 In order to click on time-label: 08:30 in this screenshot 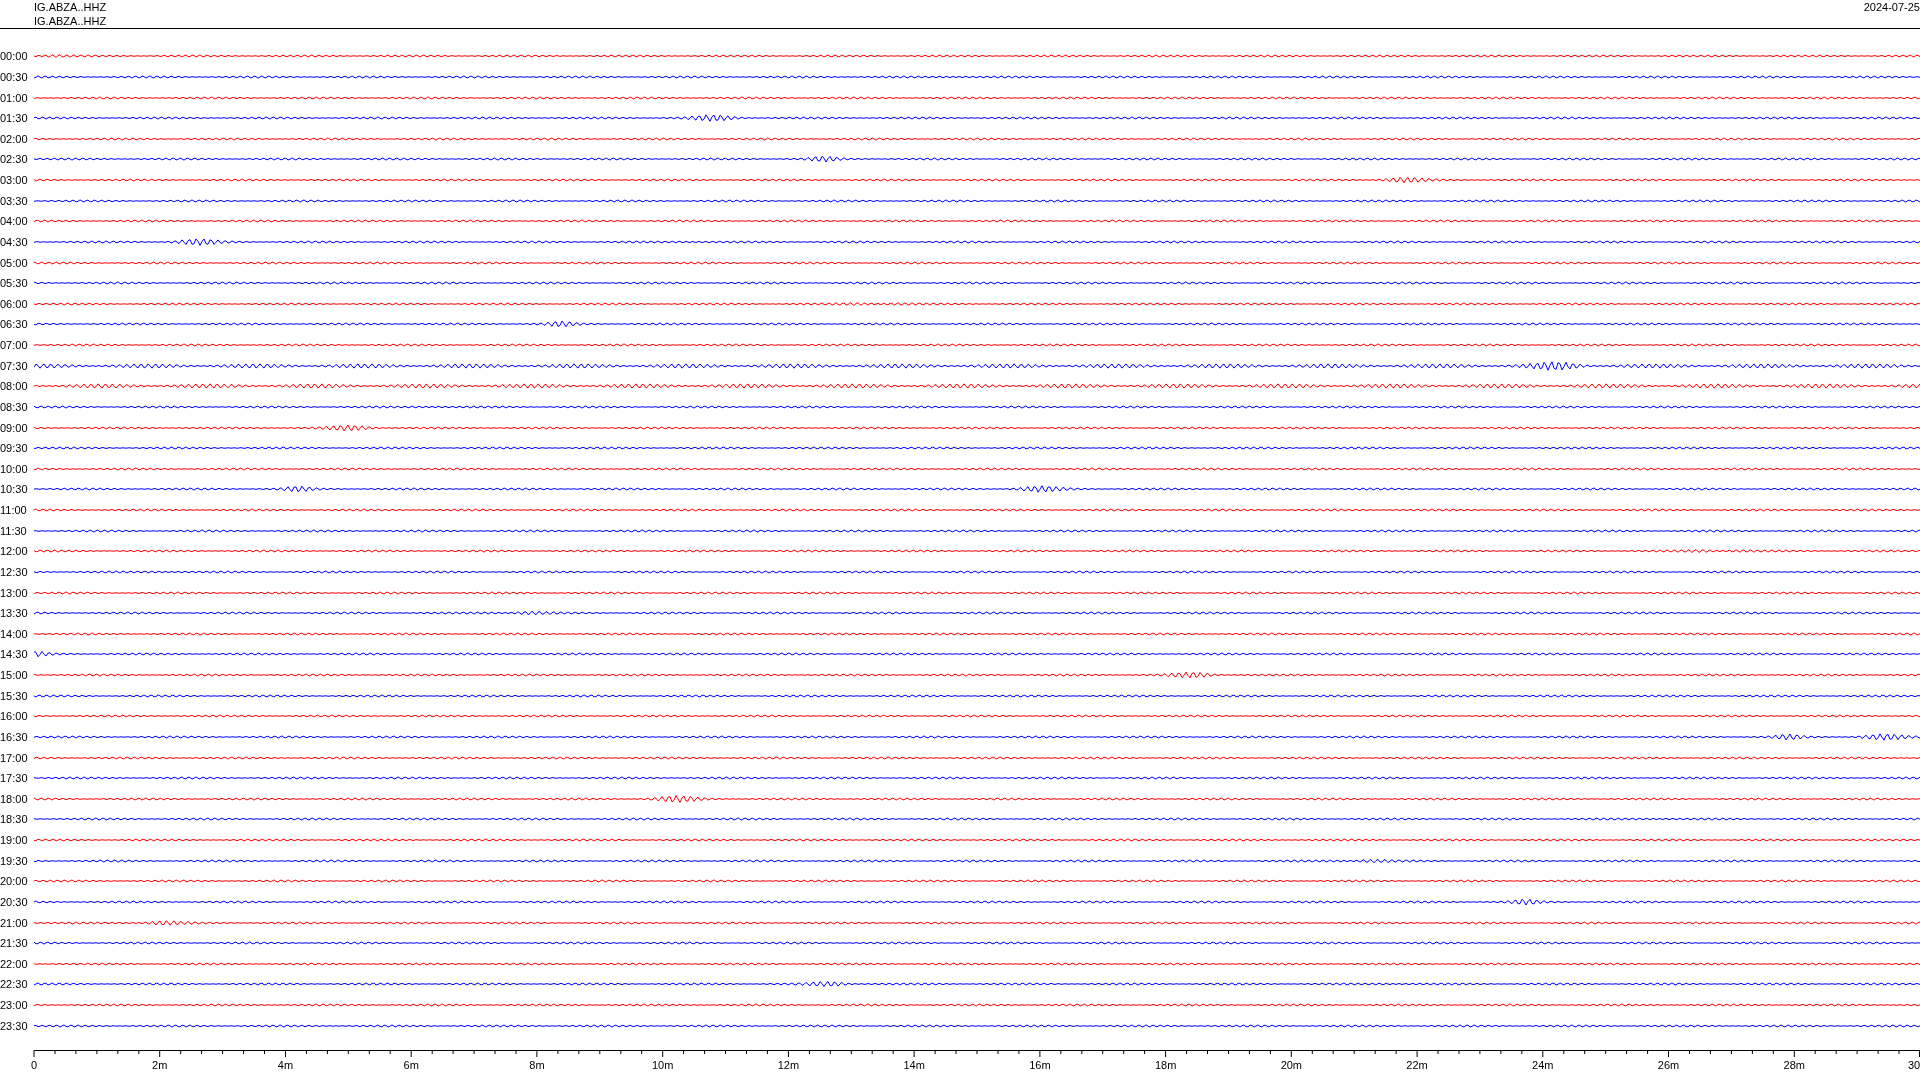, I will do `click(14, 406)`.